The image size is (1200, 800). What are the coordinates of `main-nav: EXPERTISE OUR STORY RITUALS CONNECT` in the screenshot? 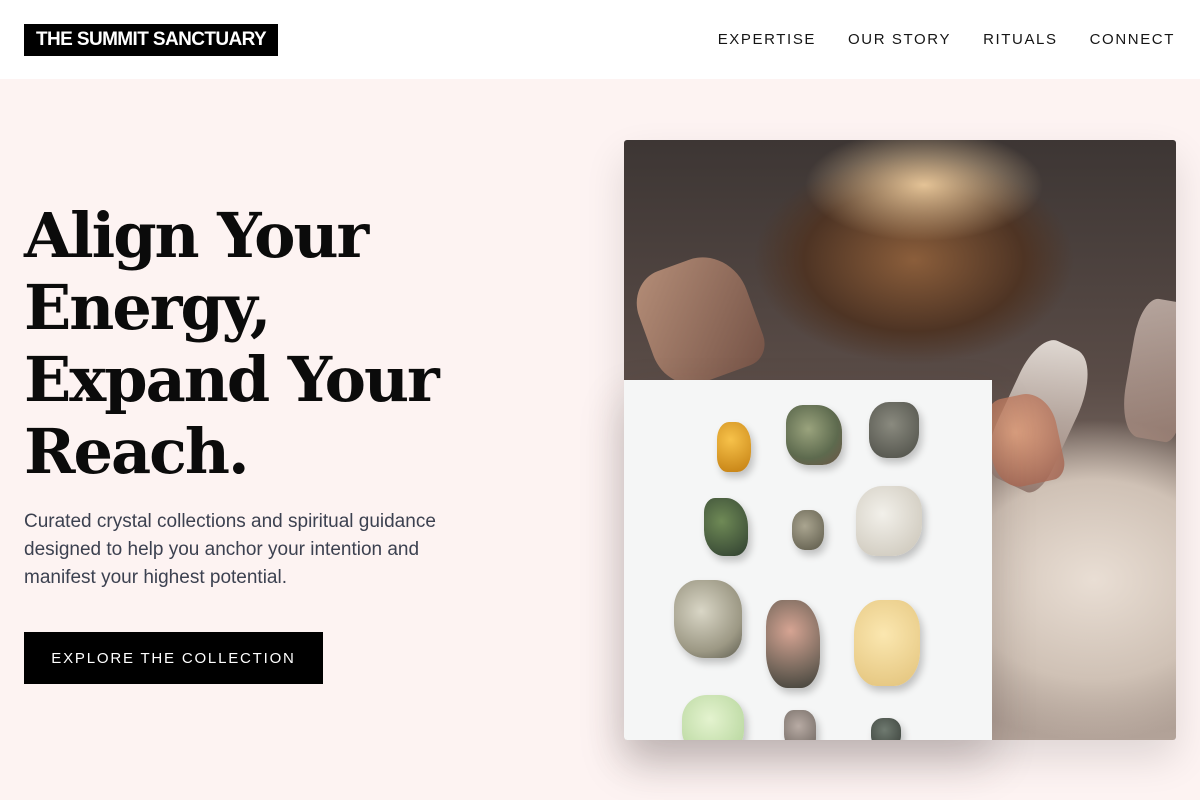 It's located at (946, 40).